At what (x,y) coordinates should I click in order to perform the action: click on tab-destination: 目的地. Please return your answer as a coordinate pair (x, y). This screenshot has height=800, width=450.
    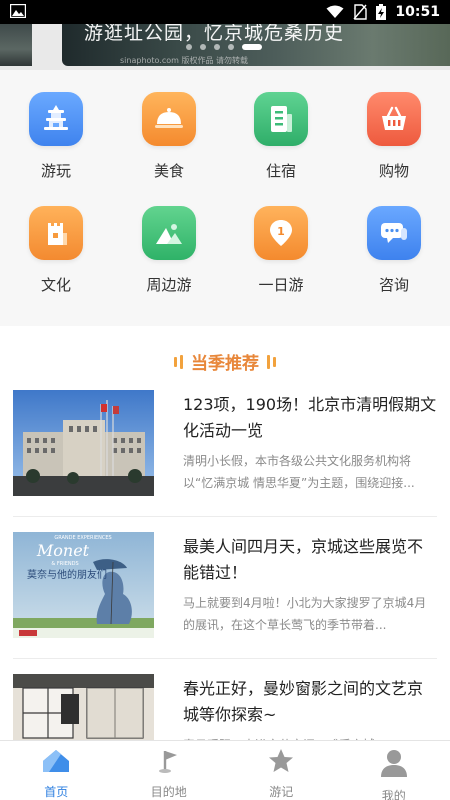
    Looking at the image, I should click on (169, 770).